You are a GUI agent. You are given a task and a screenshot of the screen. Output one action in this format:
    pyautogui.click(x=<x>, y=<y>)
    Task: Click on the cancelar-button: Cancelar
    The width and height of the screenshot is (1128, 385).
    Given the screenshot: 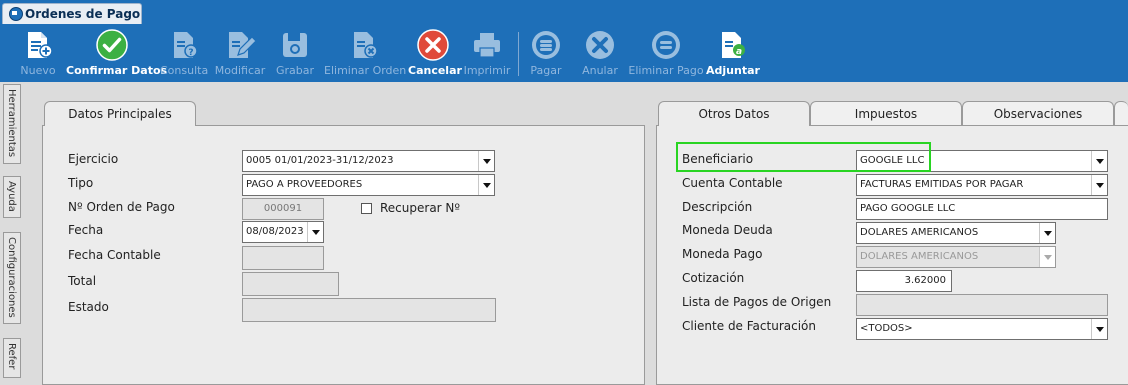 What is the action you would take?
    pyautogui.click(x=435, y=54)
    